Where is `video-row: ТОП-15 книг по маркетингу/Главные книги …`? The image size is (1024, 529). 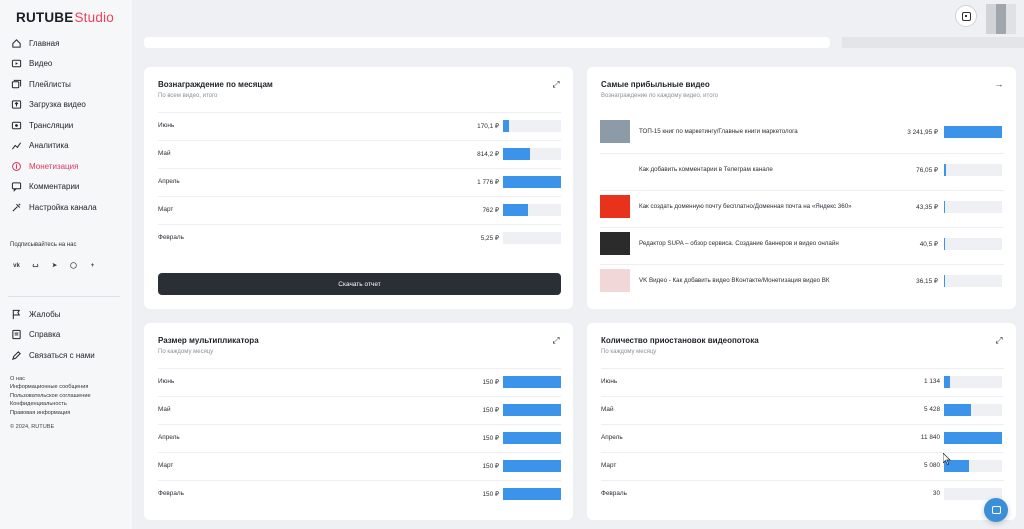
video-row: ТОП-15 книг по маркетингу/Главные книги … is located at coordinates (802, 134).